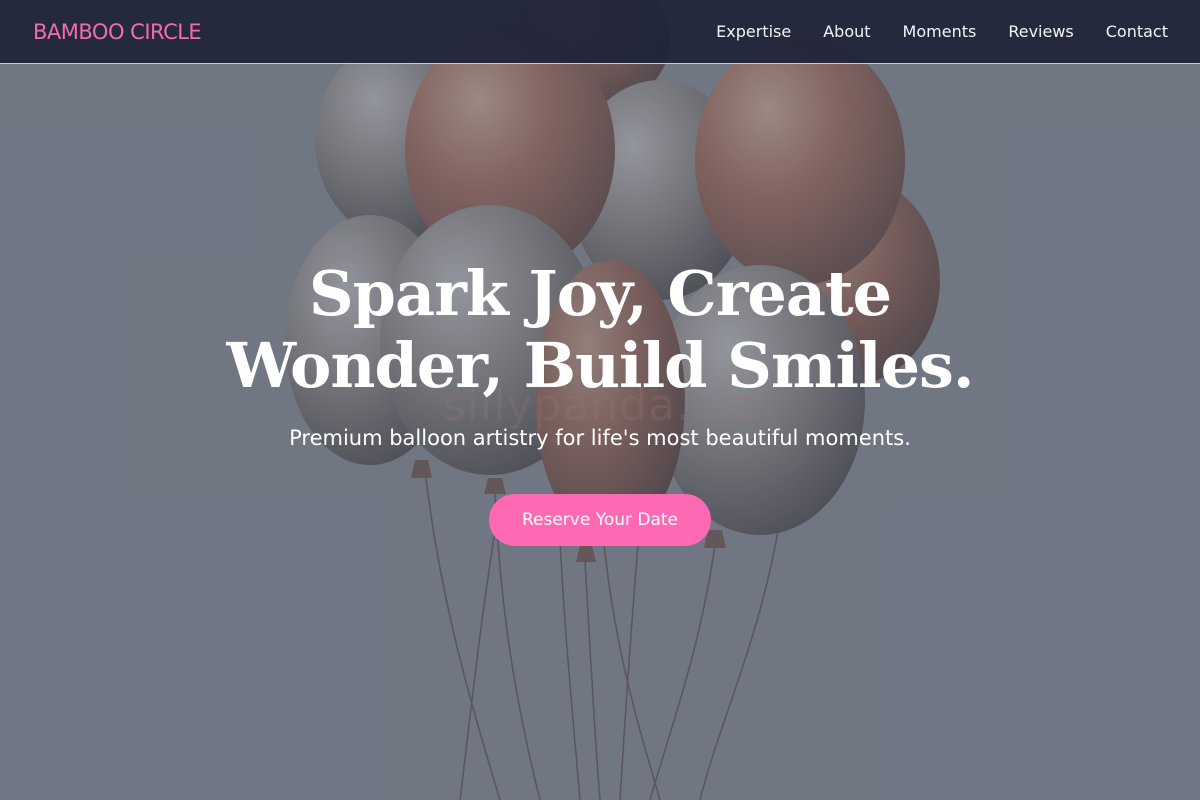 The image size is (1200, 800). What do you see at coordinates (600, 365) in the screenshot?
I see `hero-headline-line-2: Wonder, Build Smiles.` at bounding box center [600, 365].